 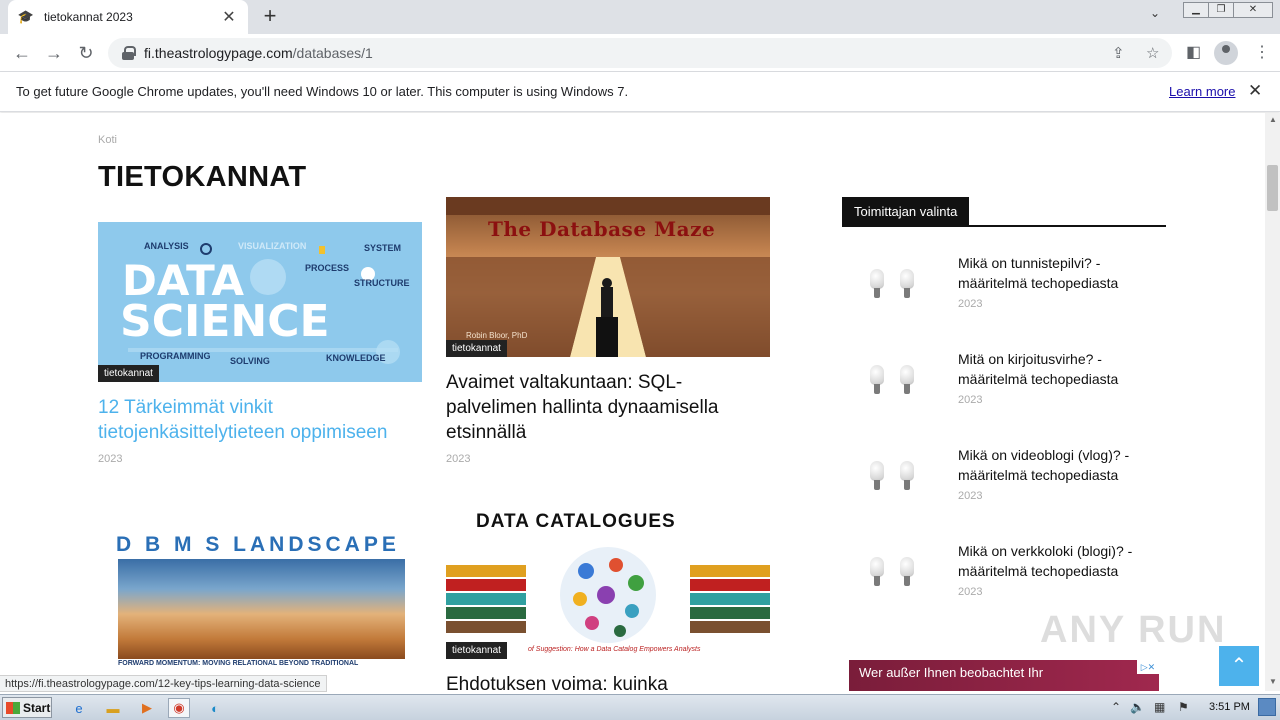 What do you see at coordinates (1196, 10) in the screenshot?
I see `minimize-button: ▁` at bounding box center [1196, 10].